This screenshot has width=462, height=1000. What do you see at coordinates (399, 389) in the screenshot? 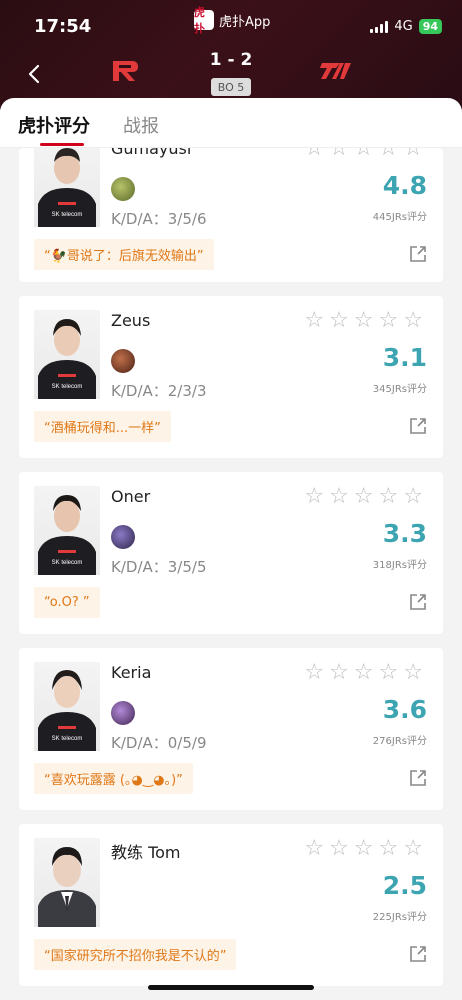
I see `rating-count: 345JRs评分` at bounding box center [399, 389].